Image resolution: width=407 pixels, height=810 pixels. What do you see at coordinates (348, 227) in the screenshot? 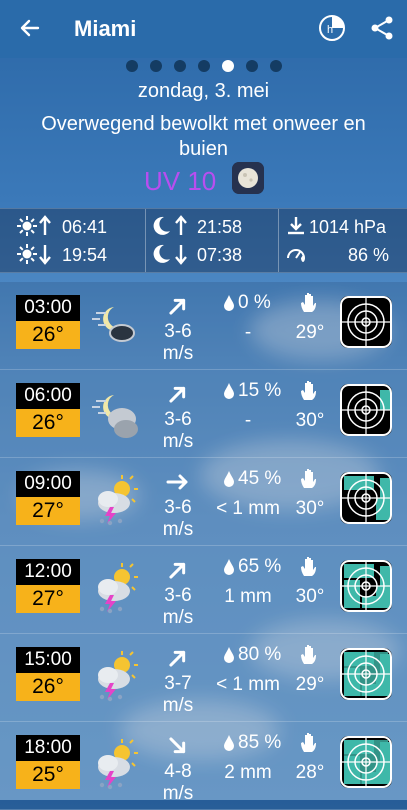
I see `pressure-value: 1014 hPa` at bounding box center [348, 227].